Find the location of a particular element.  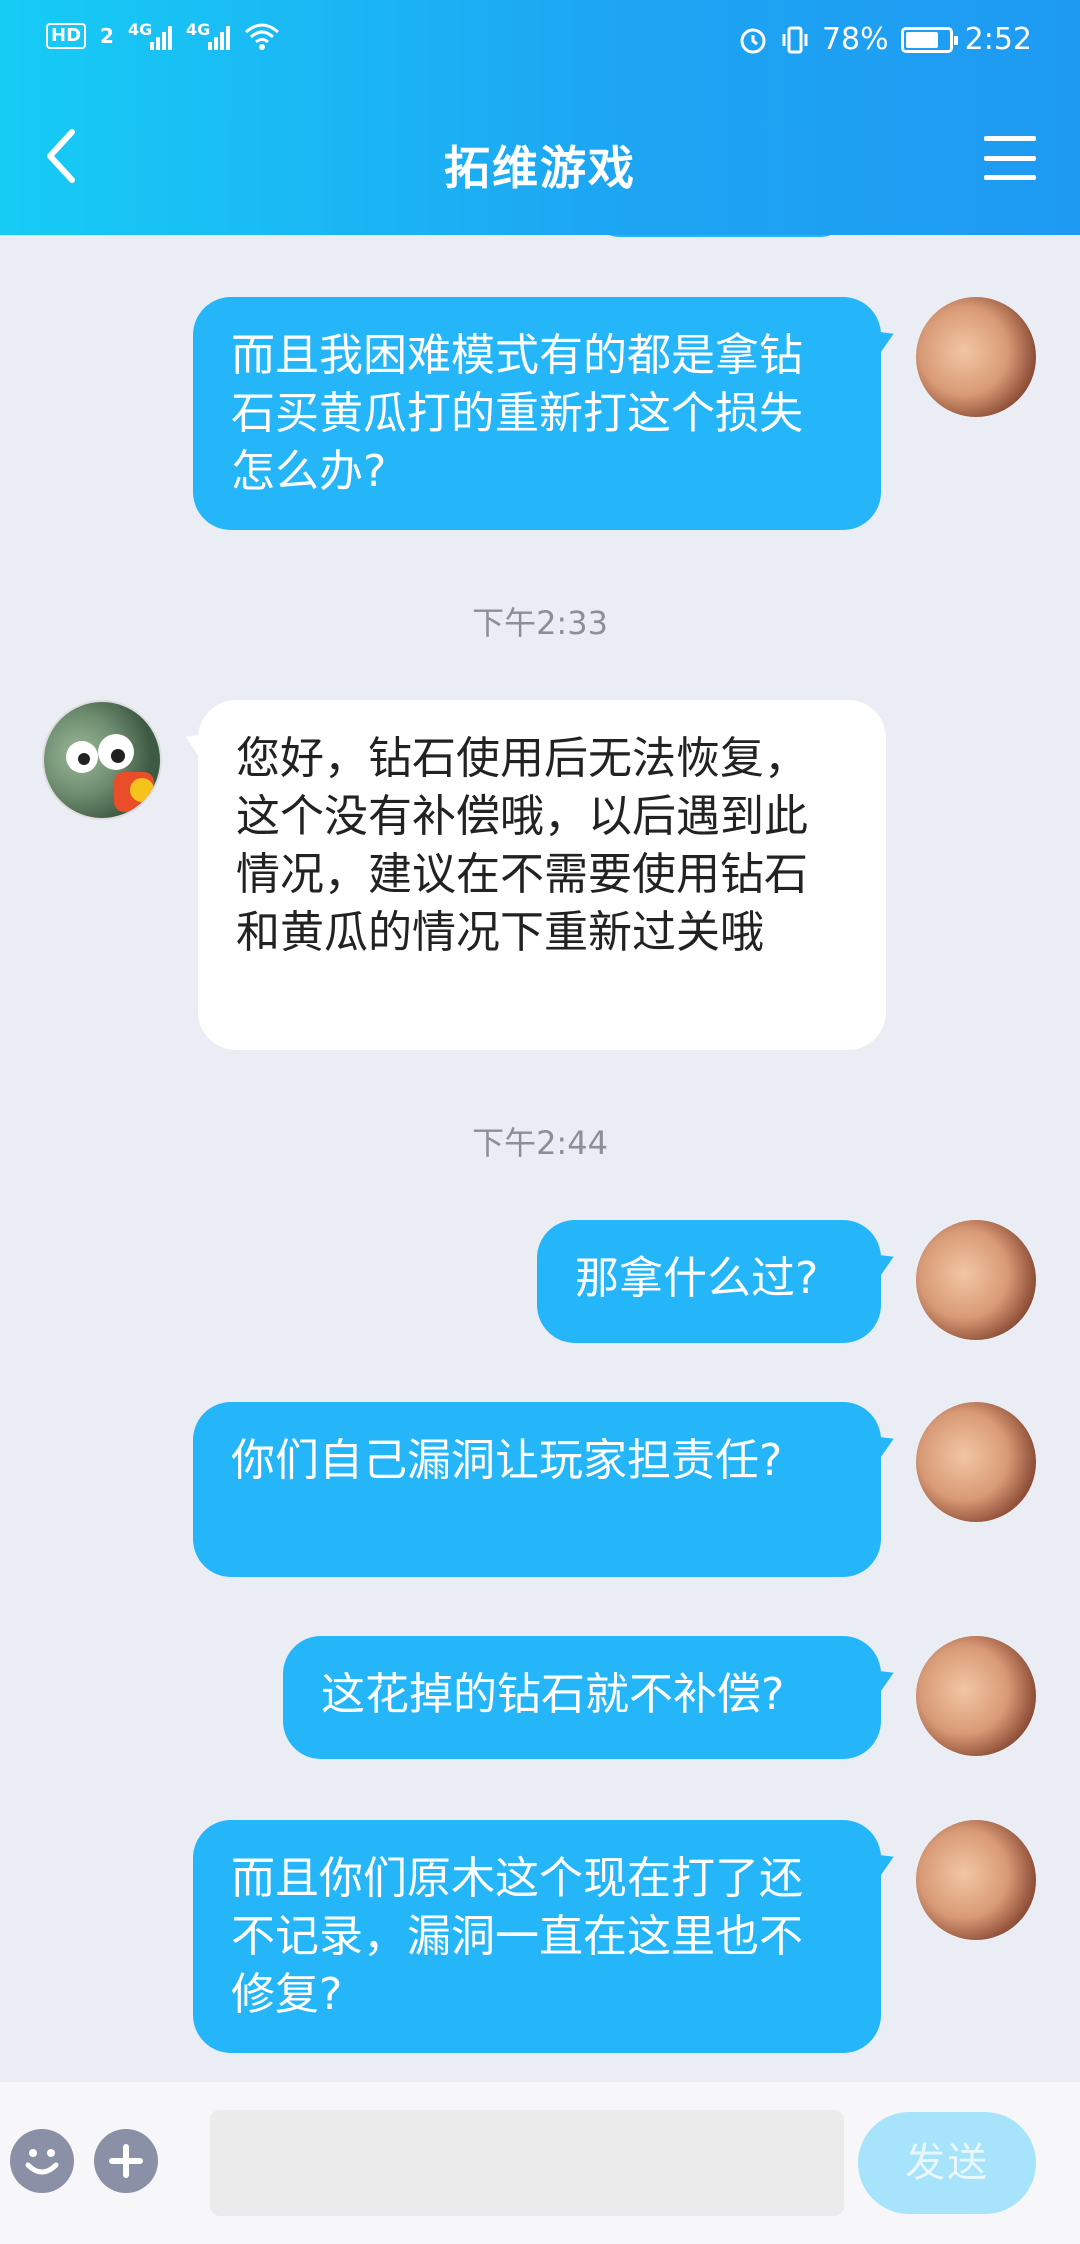

signal-icon: 4G is located at coordinates (150, 35).